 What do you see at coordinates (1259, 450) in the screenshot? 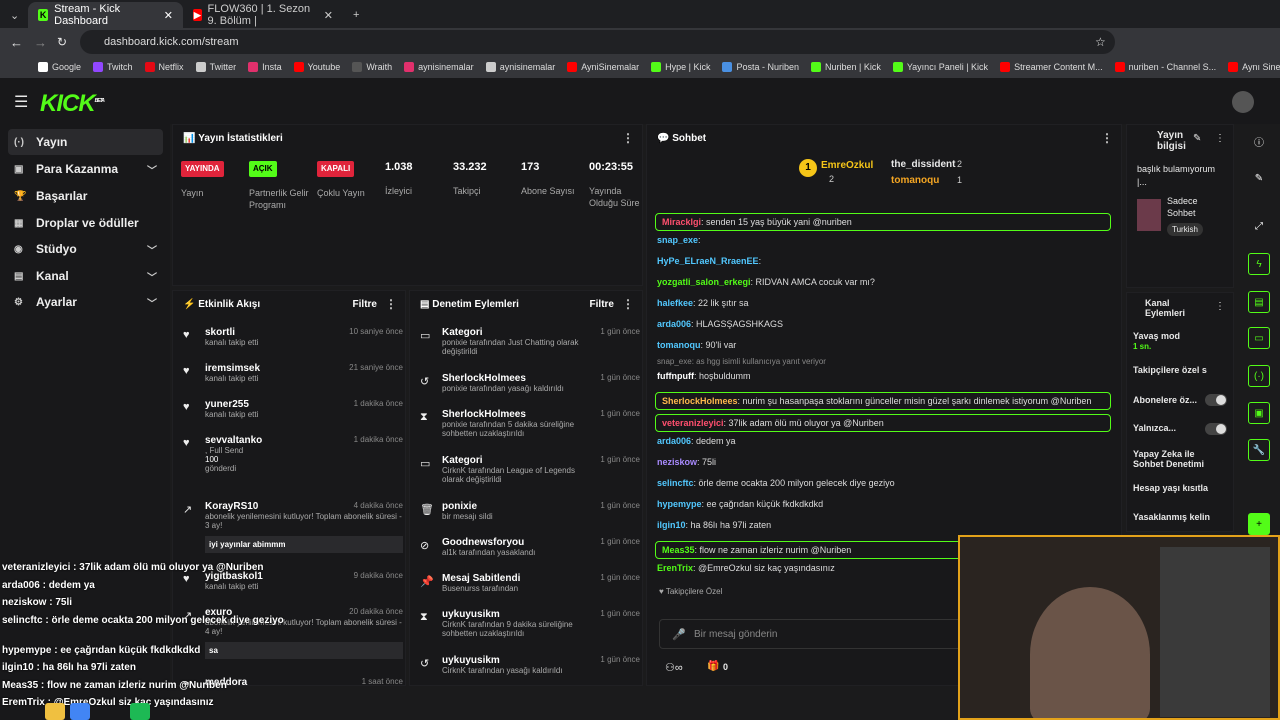
I see `wrench-icon: 🔧` at bounding box center [1259, 450].